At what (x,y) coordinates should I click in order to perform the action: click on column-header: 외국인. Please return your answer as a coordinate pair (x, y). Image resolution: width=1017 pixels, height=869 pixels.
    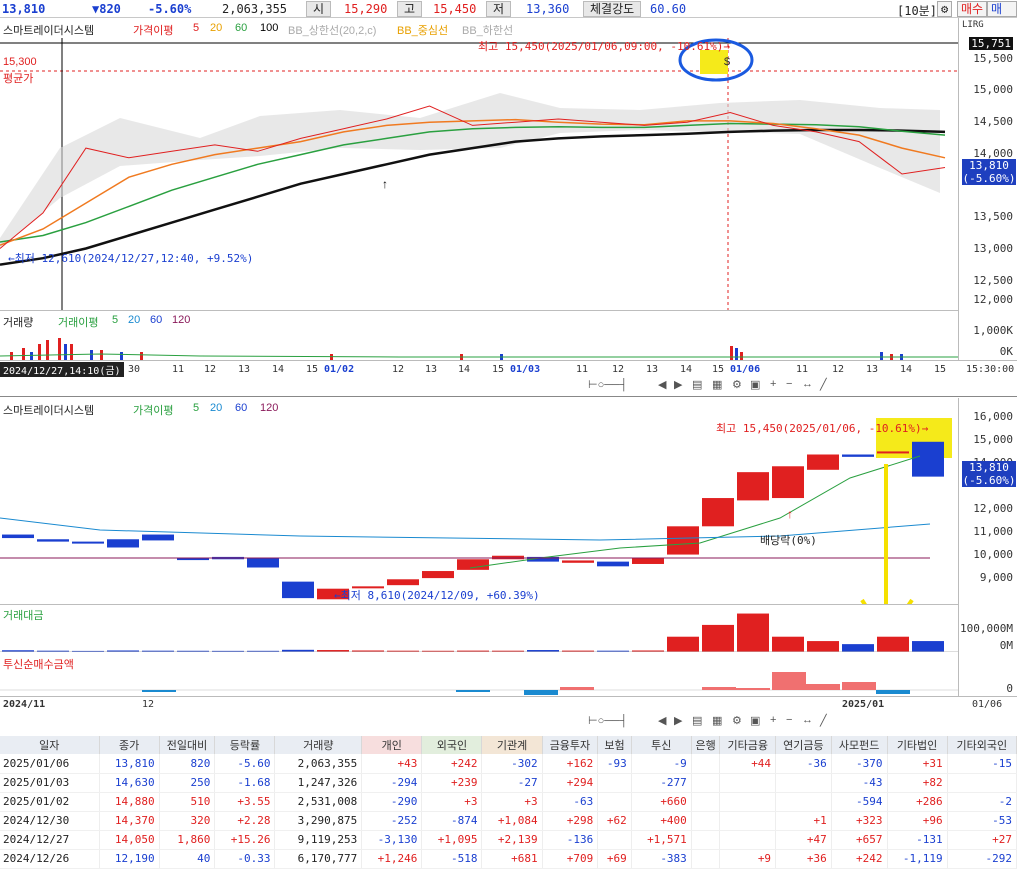
    Looking at the image, I should click on (452, 745).